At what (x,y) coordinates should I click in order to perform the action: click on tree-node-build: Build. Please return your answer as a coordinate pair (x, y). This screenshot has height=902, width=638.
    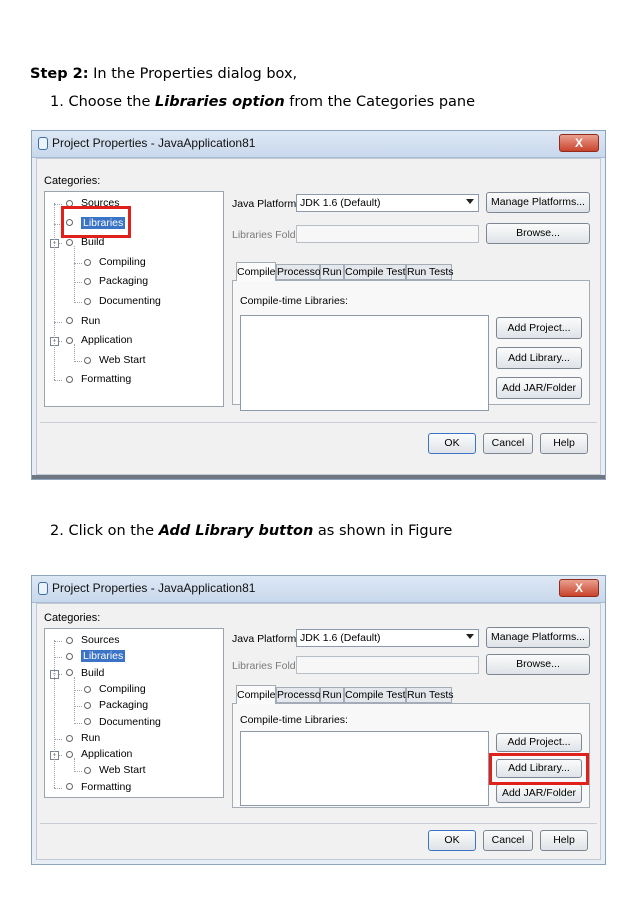
    Looking at the image, I should click on (85, 673).